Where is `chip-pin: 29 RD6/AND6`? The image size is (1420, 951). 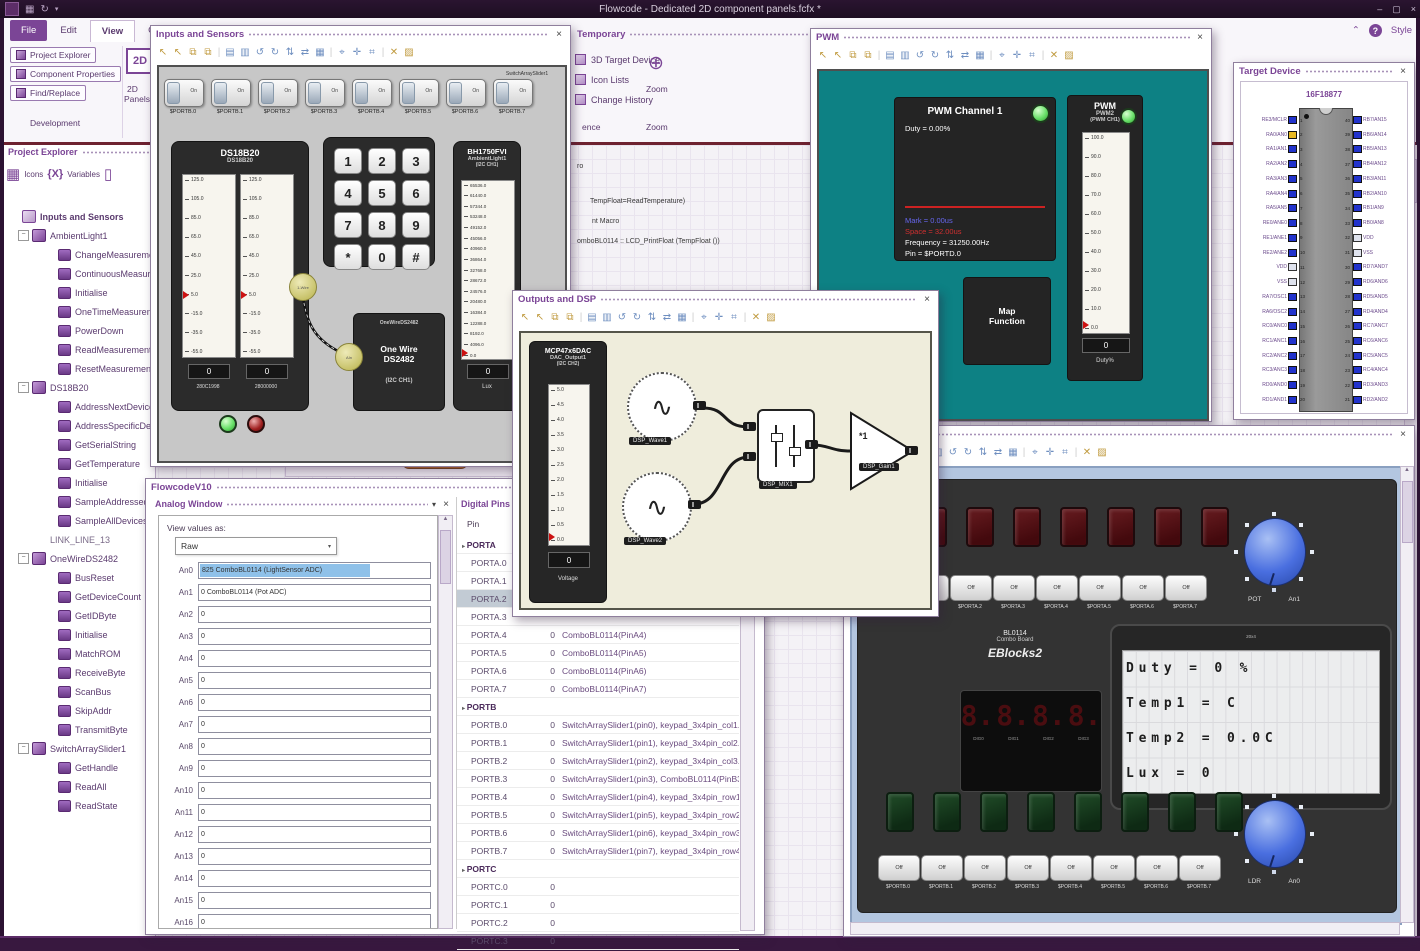
chip-pin: 29 RD6/AND6 is located at coordinates (1372, 282).